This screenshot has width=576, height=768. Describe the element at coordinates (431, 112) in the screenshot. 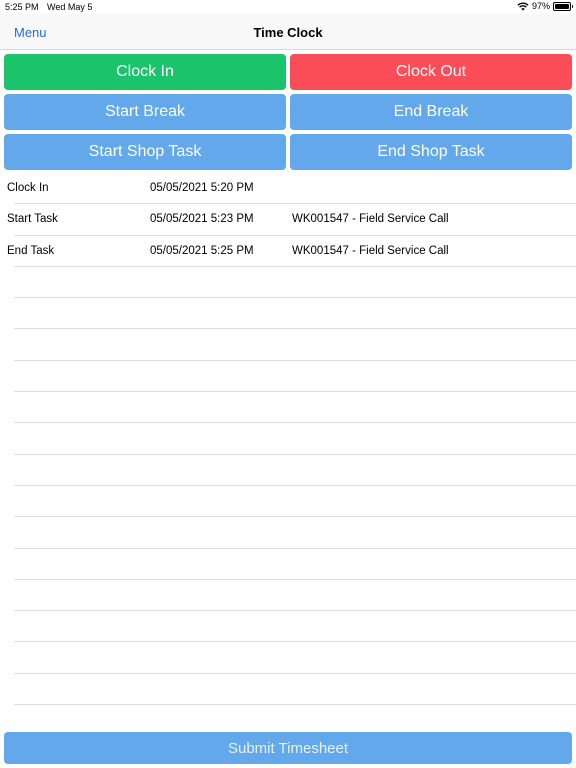

I see `end-break-button: End Break` at that location.